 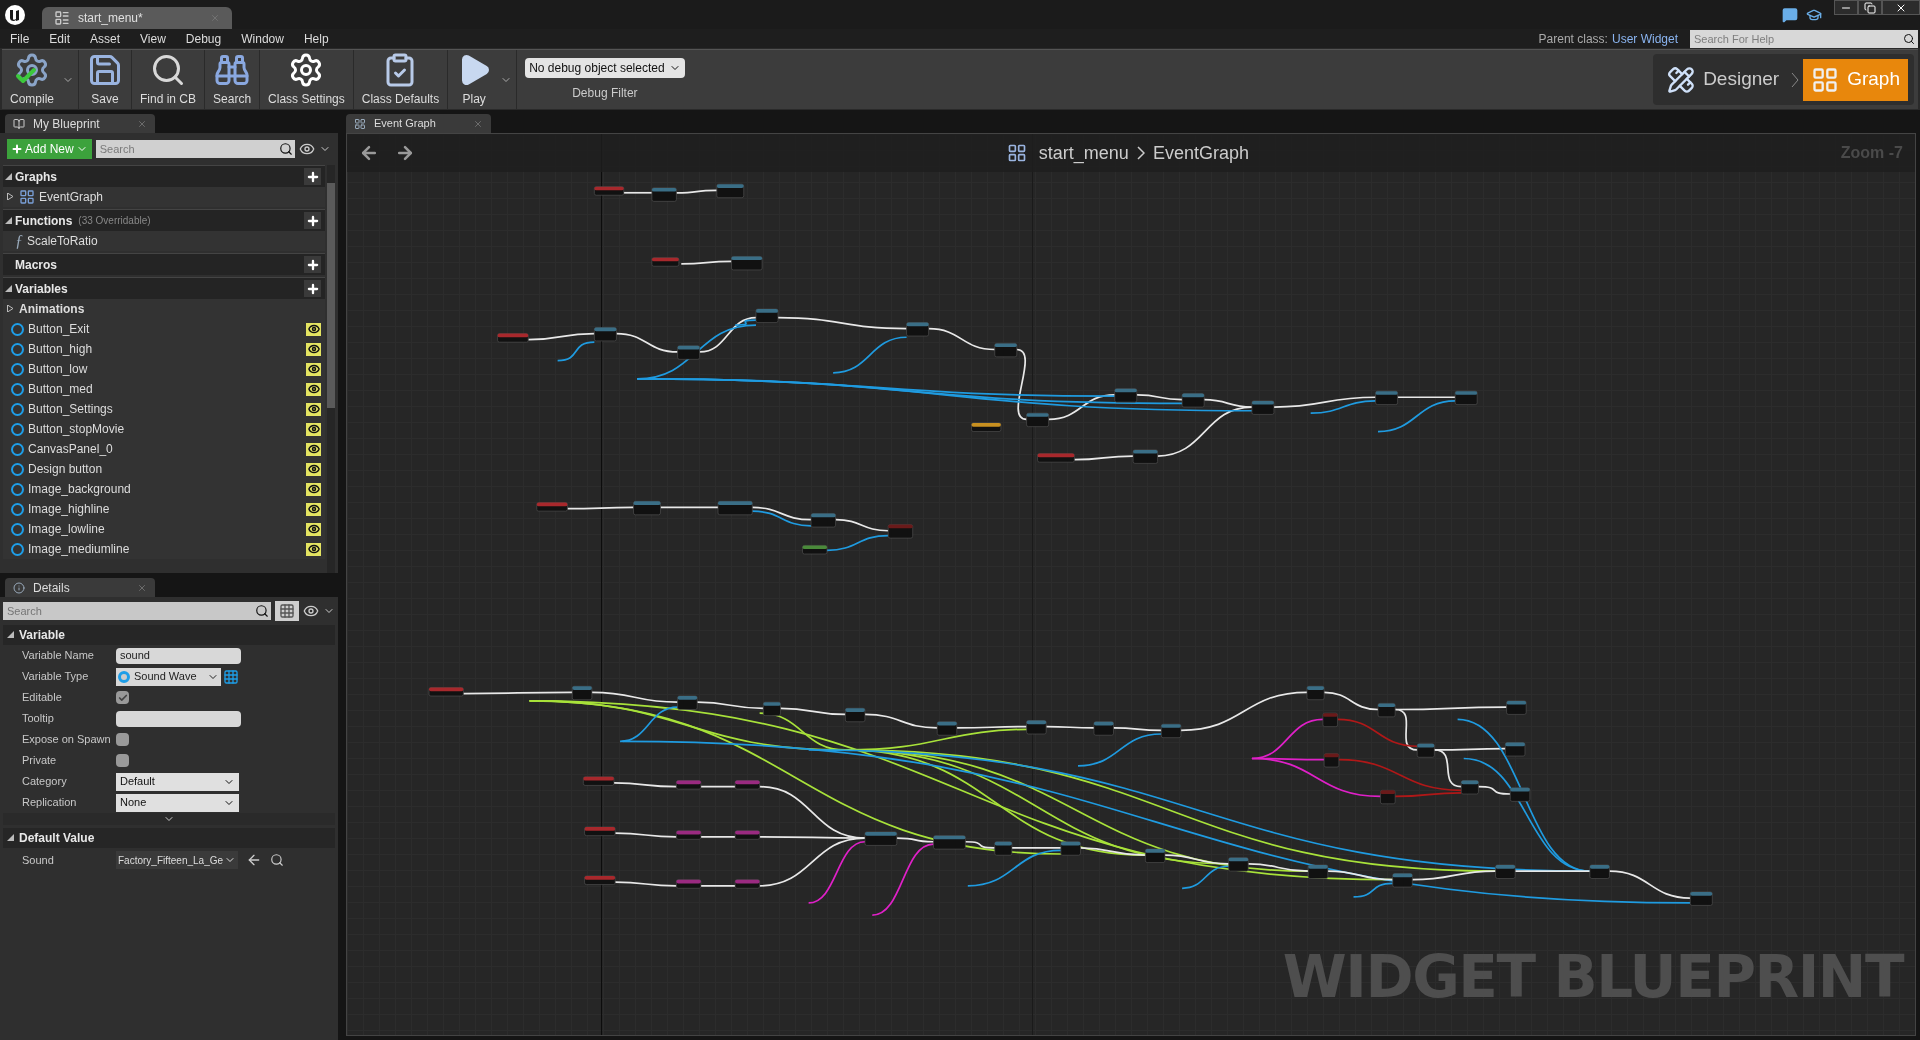 What do you see at coordinates (605, 93) in the screenshot?
I see `debug-filter-label: Debug Filter` at bounding box center [605, 93].